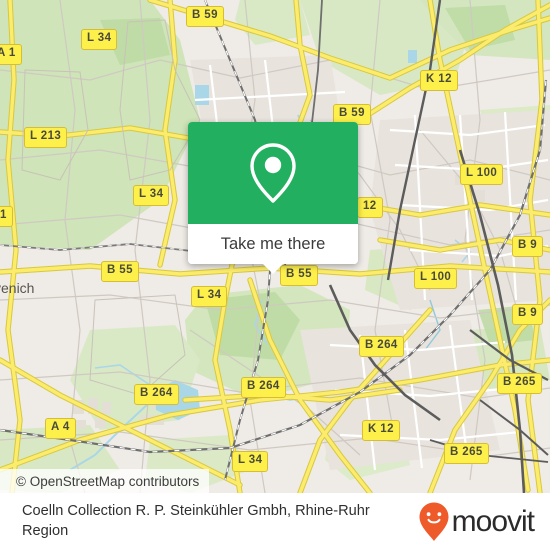 Image resolution: width=550 pixels, height=550 pixels. What do you see at coordinates (273, 269) in the screenshot?
I see `callout-tail` at bounding box center [273, 269].